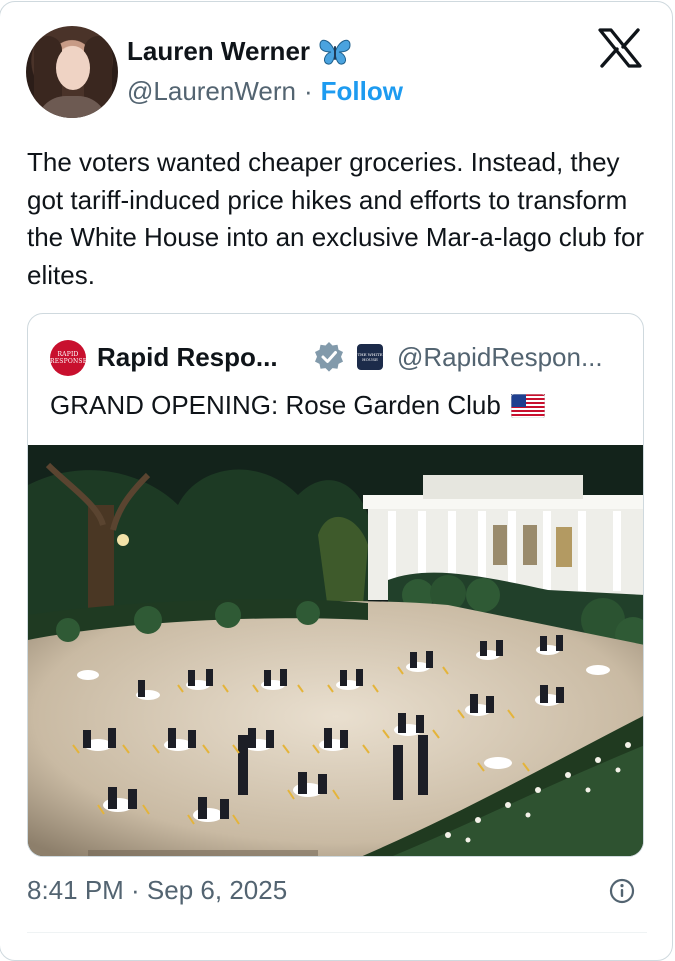 This screenshot has width=675, height=961. Describe the element at coordinates (620, 48) in the screenshot. I see `x-logo-icon` at that location.